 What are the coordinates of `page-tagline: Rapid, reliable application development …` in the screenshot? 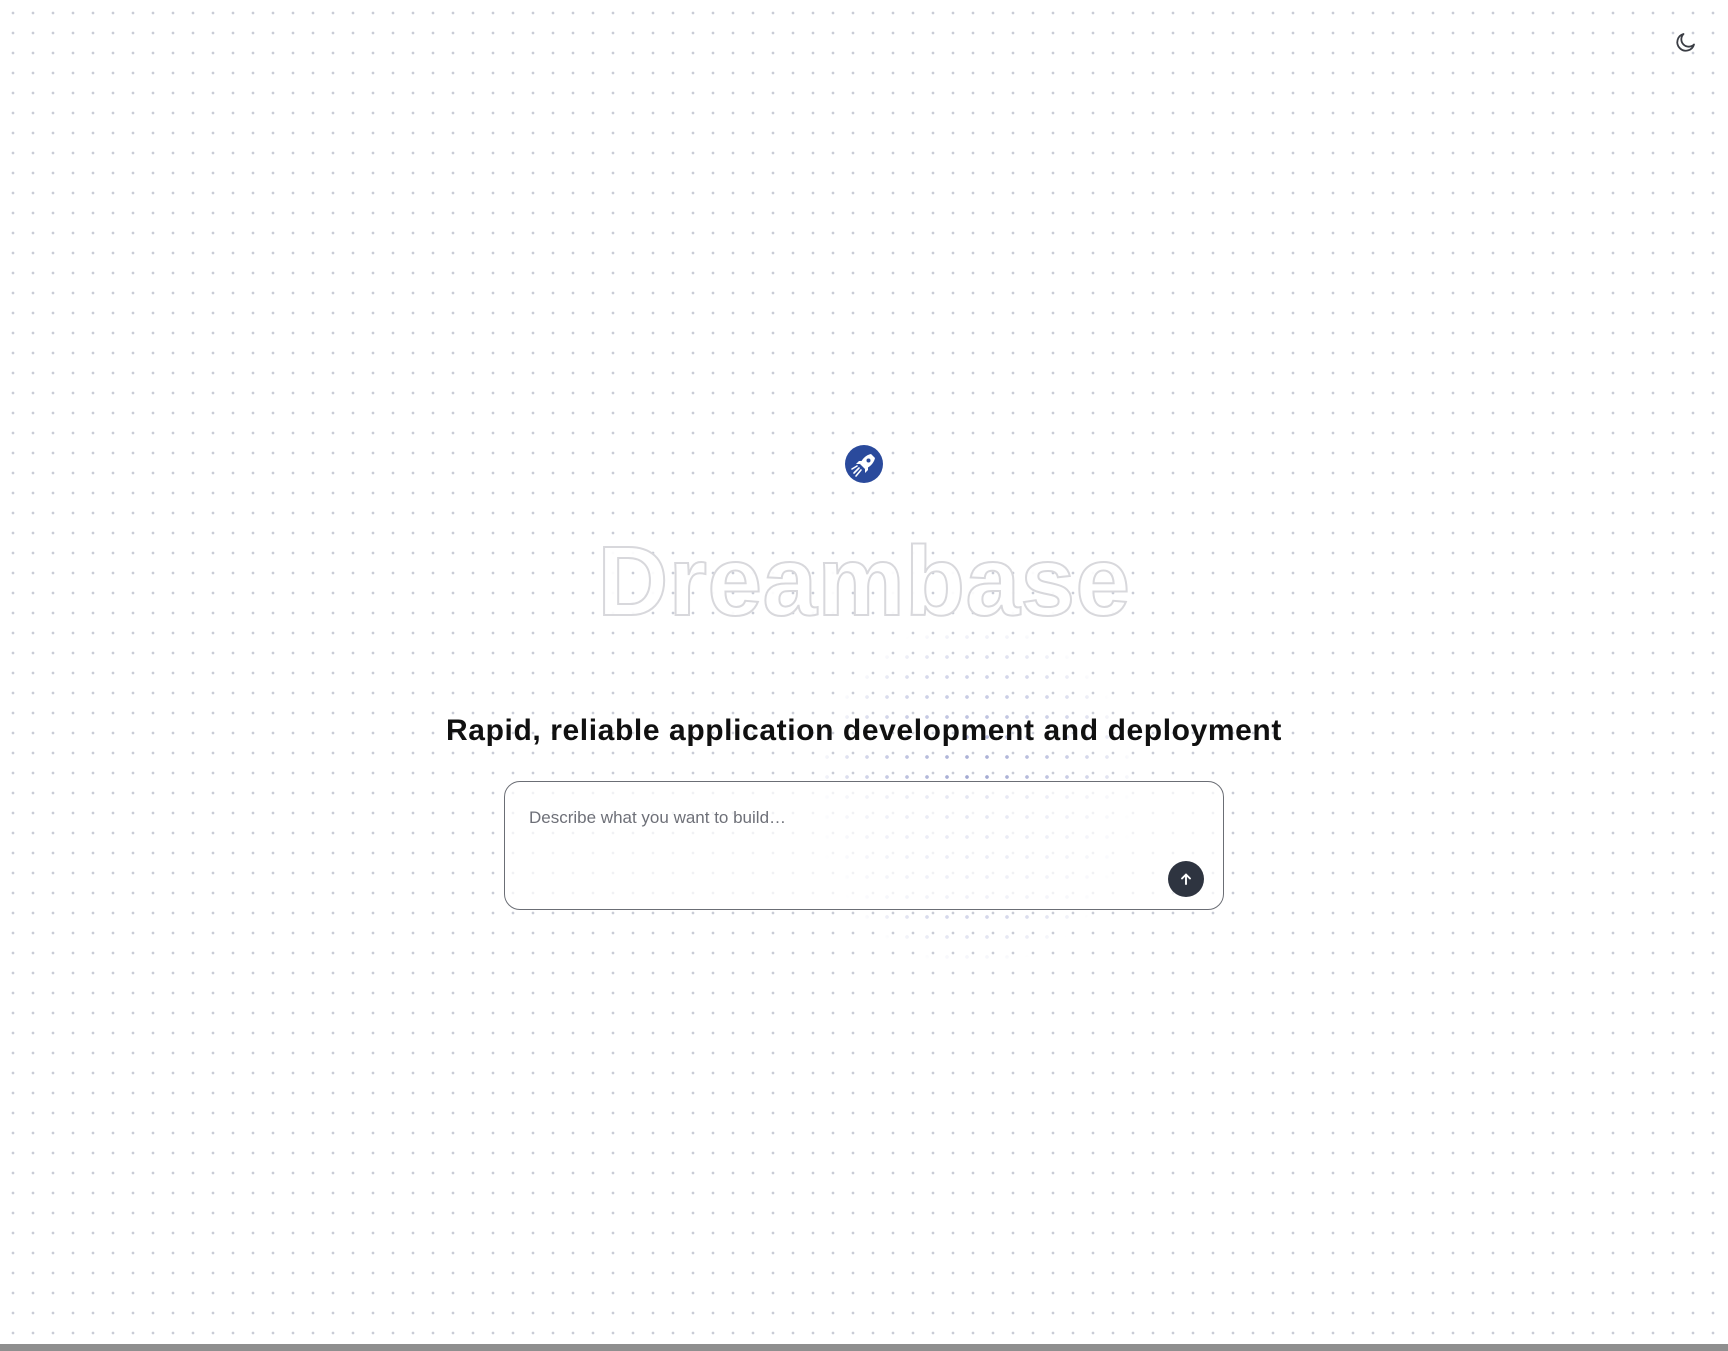 It's located at (864, 730).